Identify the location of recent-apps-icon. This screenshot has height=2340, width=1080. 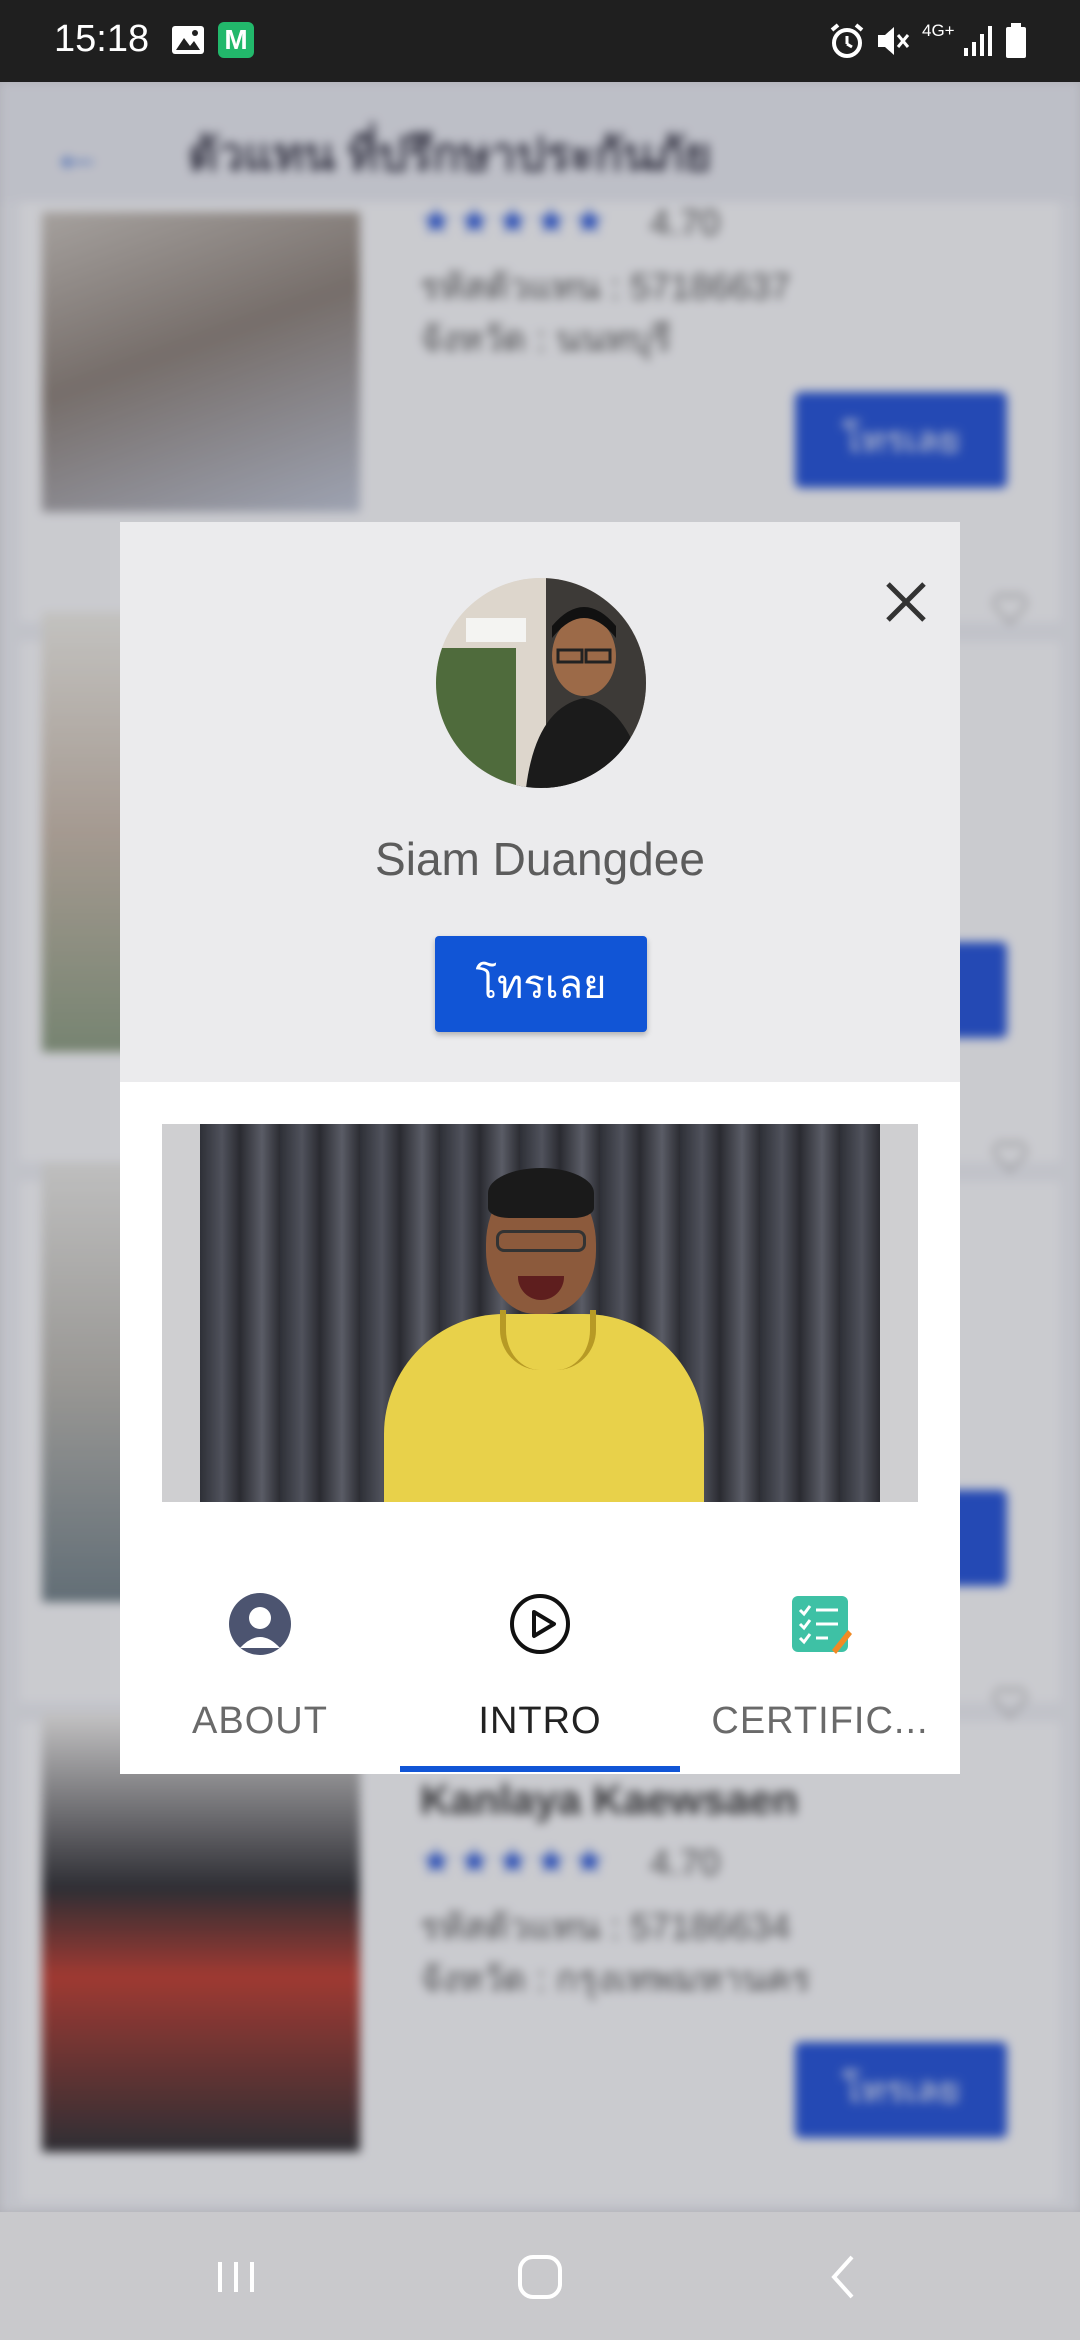
(236, 2277).